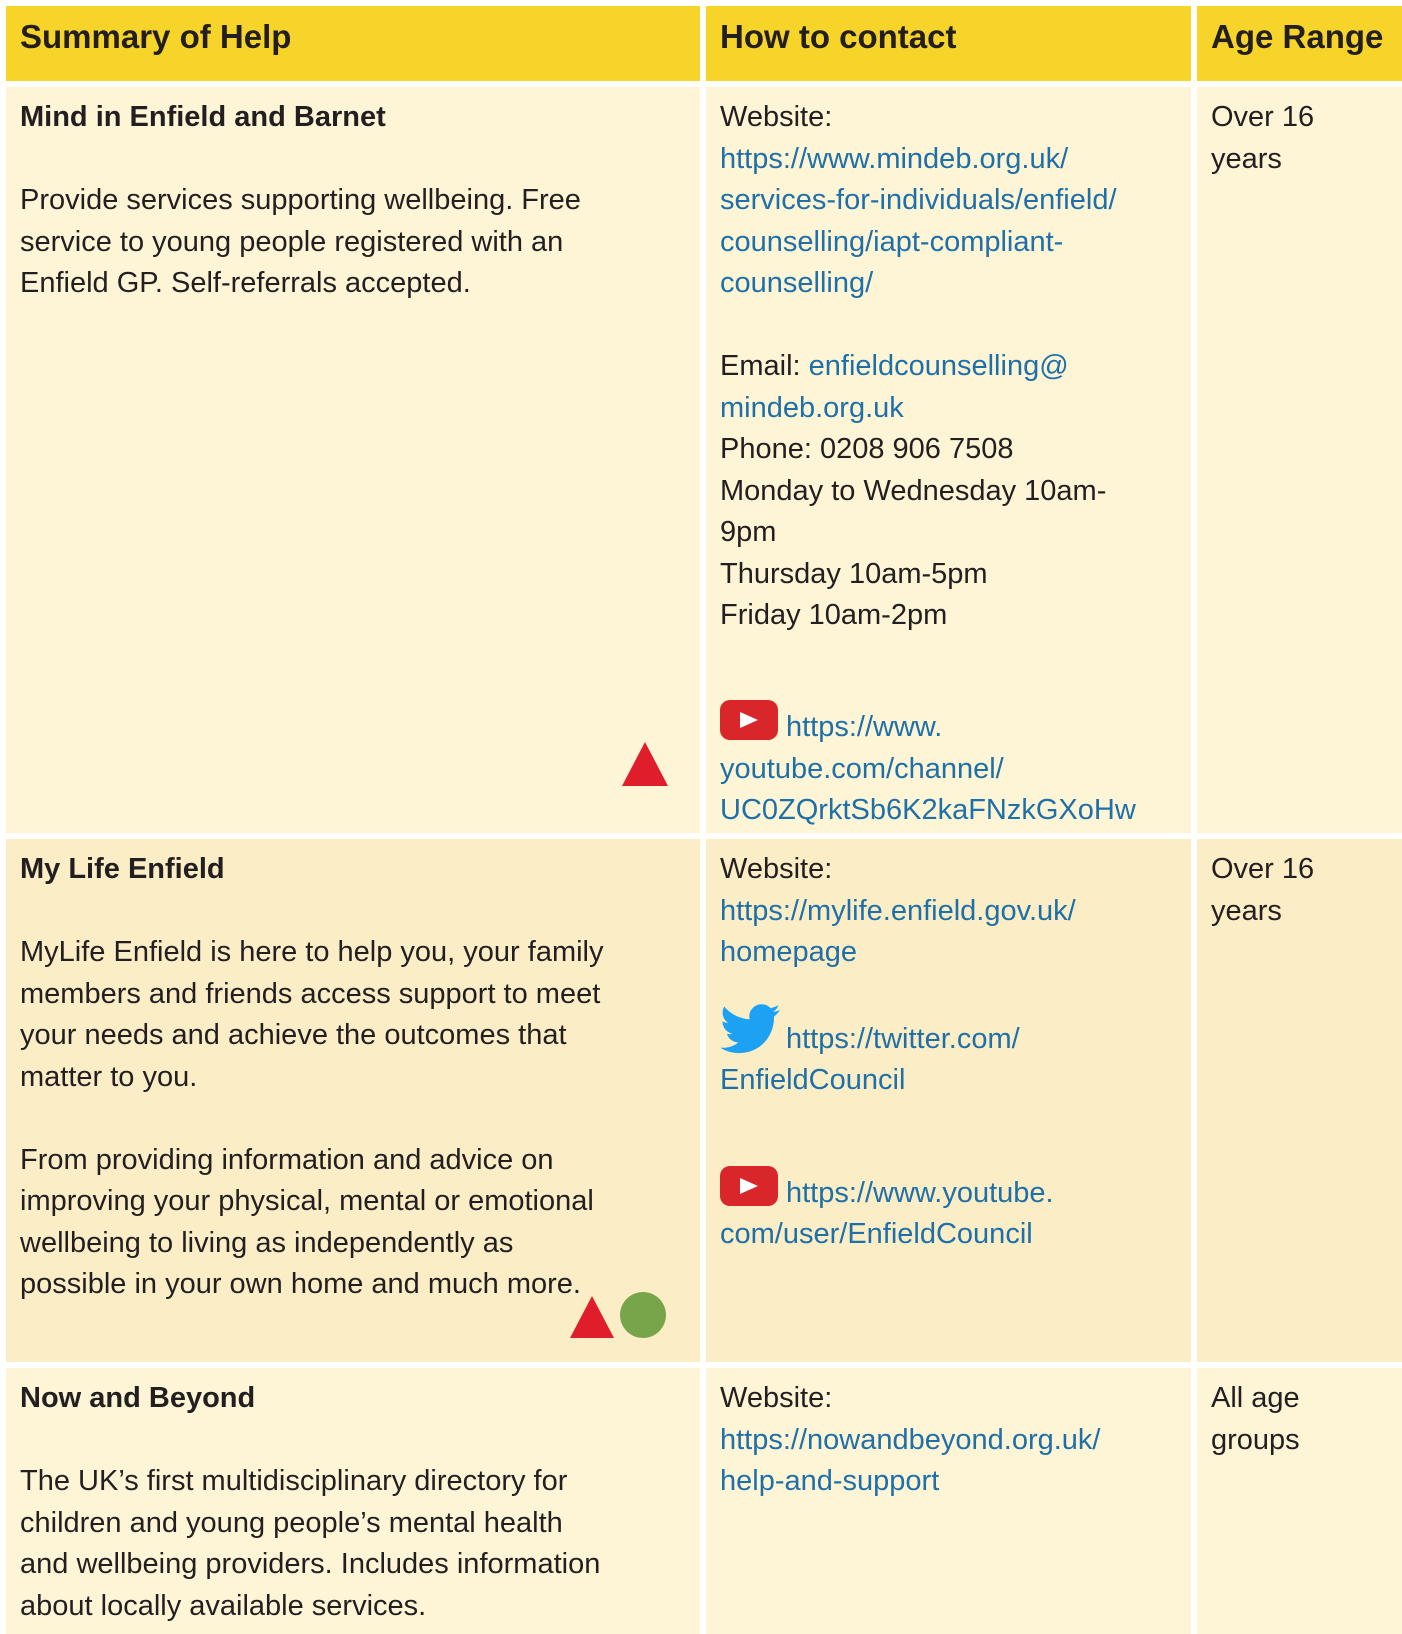  Describe the element at coordinates (948, 43) in the screenshot. I see `header-contact: How to contact` at that location.